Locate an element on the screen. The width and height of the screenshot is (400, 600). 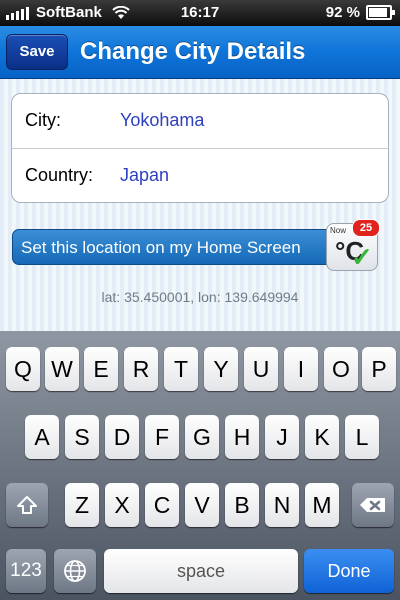
globe-icon is located at coordinates (75, 571).